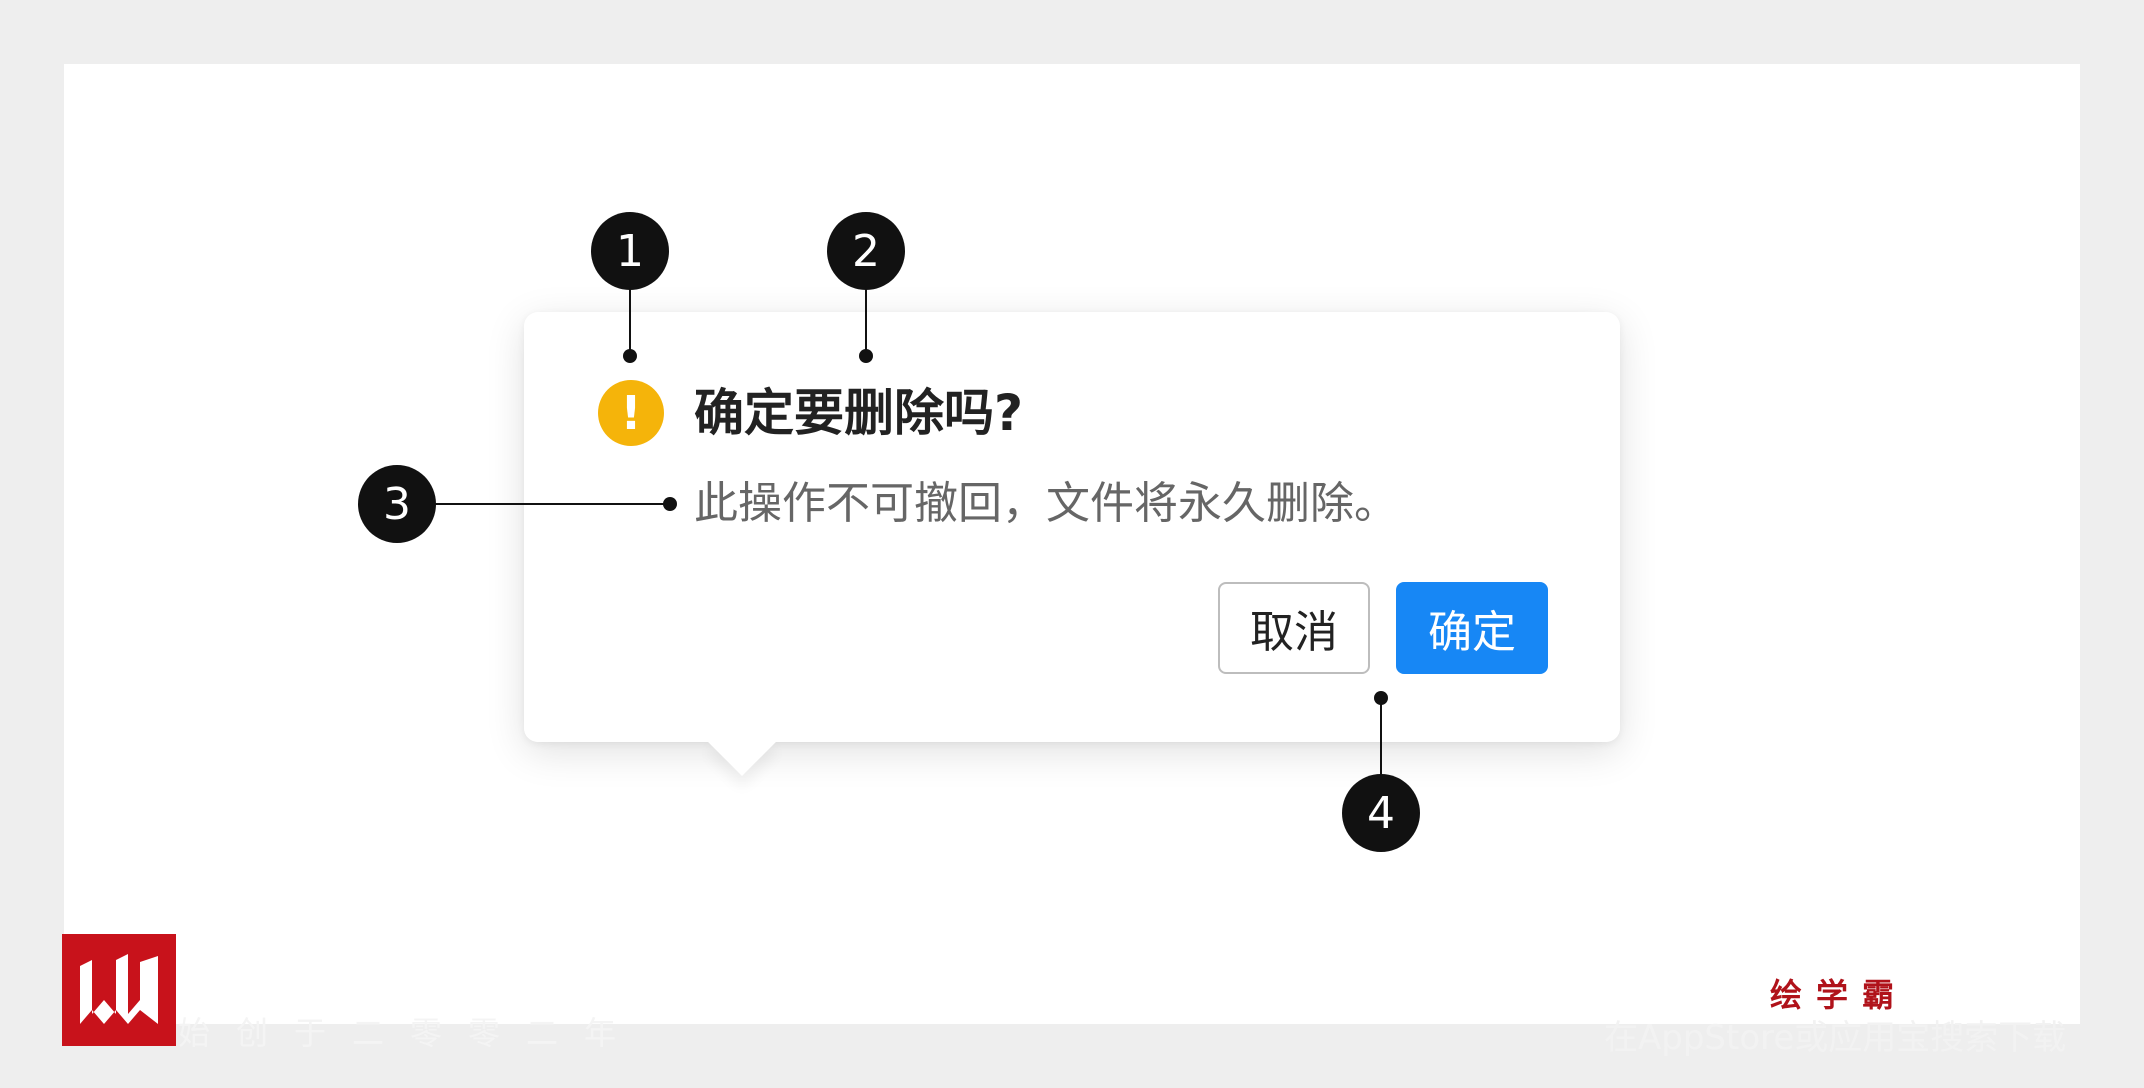 This screenshot has width=2144, height=1088. Describe the element at coordinates (1381, 698) in the screenshot. I see `callout-4-dot` at that location.